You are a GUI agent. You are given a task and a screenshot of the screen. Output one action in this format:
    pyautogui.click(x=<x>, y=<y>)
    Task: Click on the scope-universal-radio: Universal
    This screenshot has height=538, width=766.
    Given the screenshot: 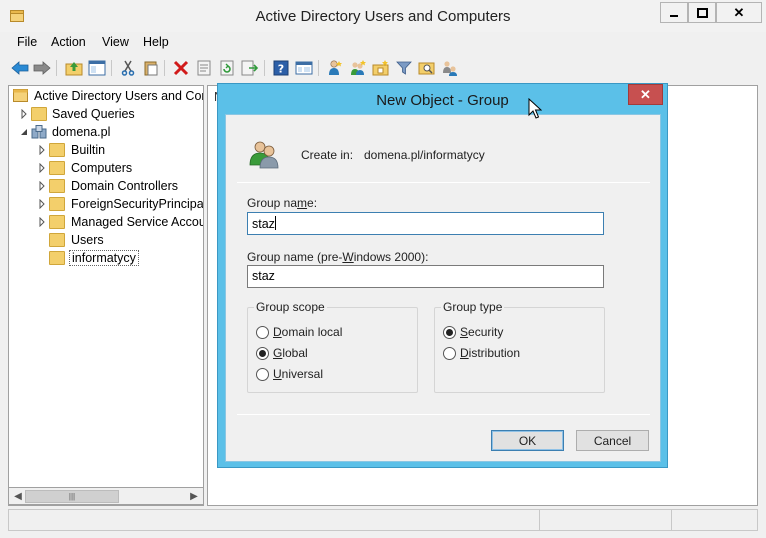 What is the action you would take?
    pyautogui.click(x=289, y=374)
    